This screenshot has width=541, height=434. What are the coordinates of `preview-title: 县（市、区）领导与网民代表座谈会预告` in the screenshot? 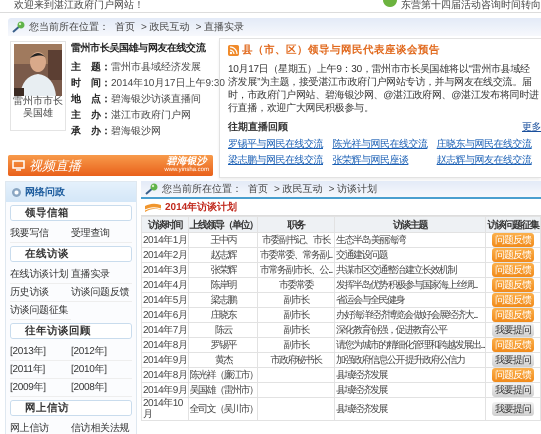 It's located at (341, 50).